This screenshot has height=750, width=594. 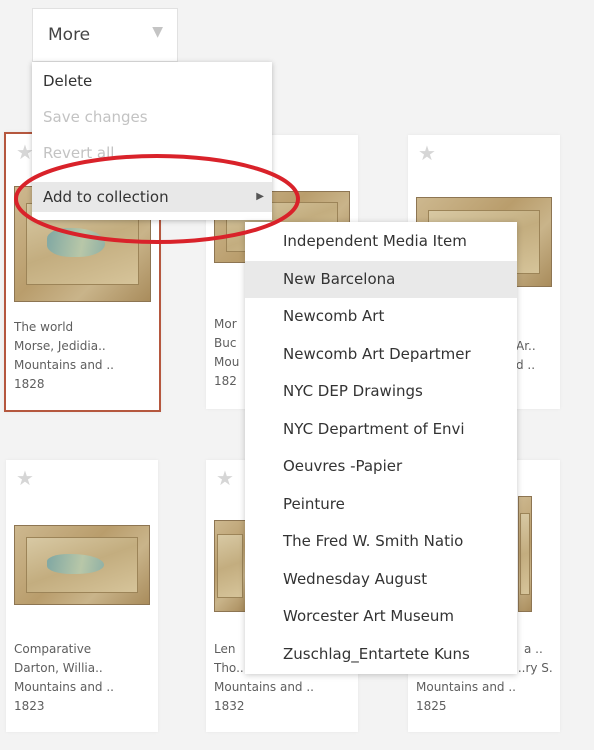 What do you see at coordinates (53, 649) in the screenshot?
I see `card-title: Comparative` at bounding box center [53, 649].